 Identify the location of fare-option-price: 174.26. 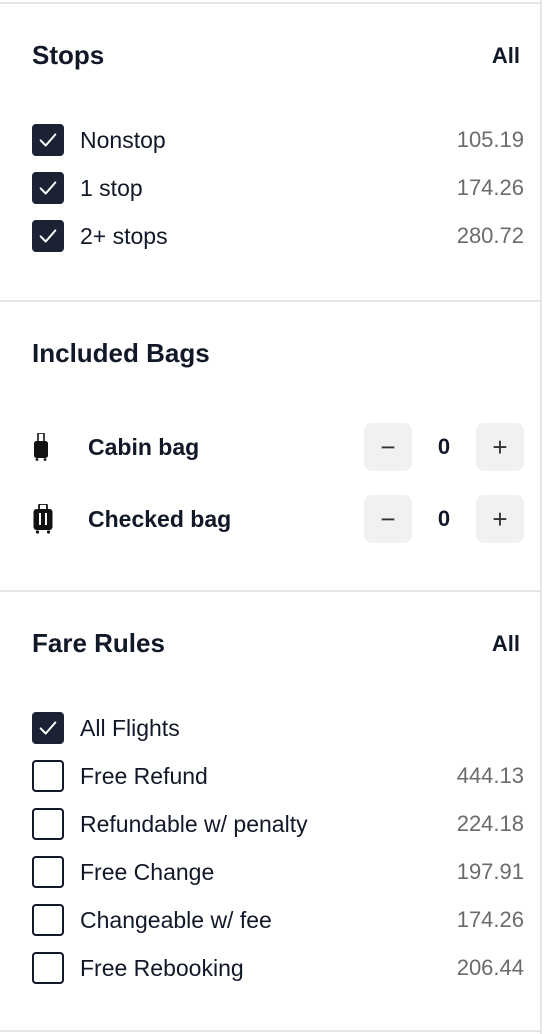
(490, 919).